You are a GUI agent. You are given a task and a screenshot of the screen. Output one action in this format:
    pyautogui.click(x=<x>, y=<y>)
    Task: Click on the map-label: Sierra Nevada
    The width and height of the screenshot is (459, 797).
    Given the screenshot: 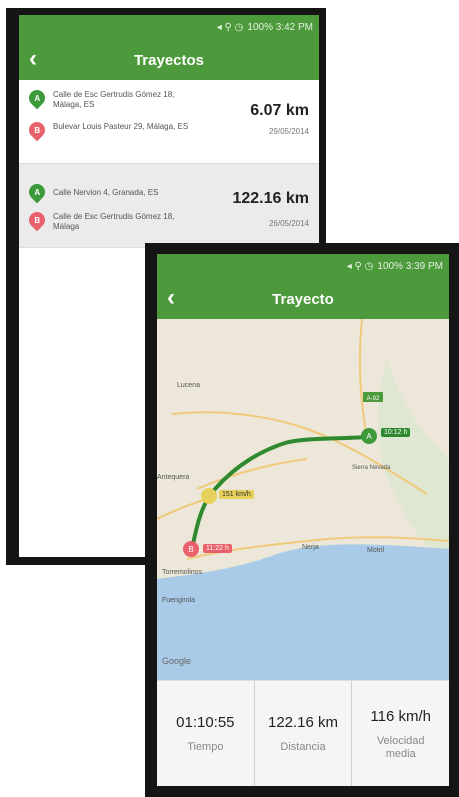 What is the action you would take?
    pyautogui.click(x=371, y=468)
    